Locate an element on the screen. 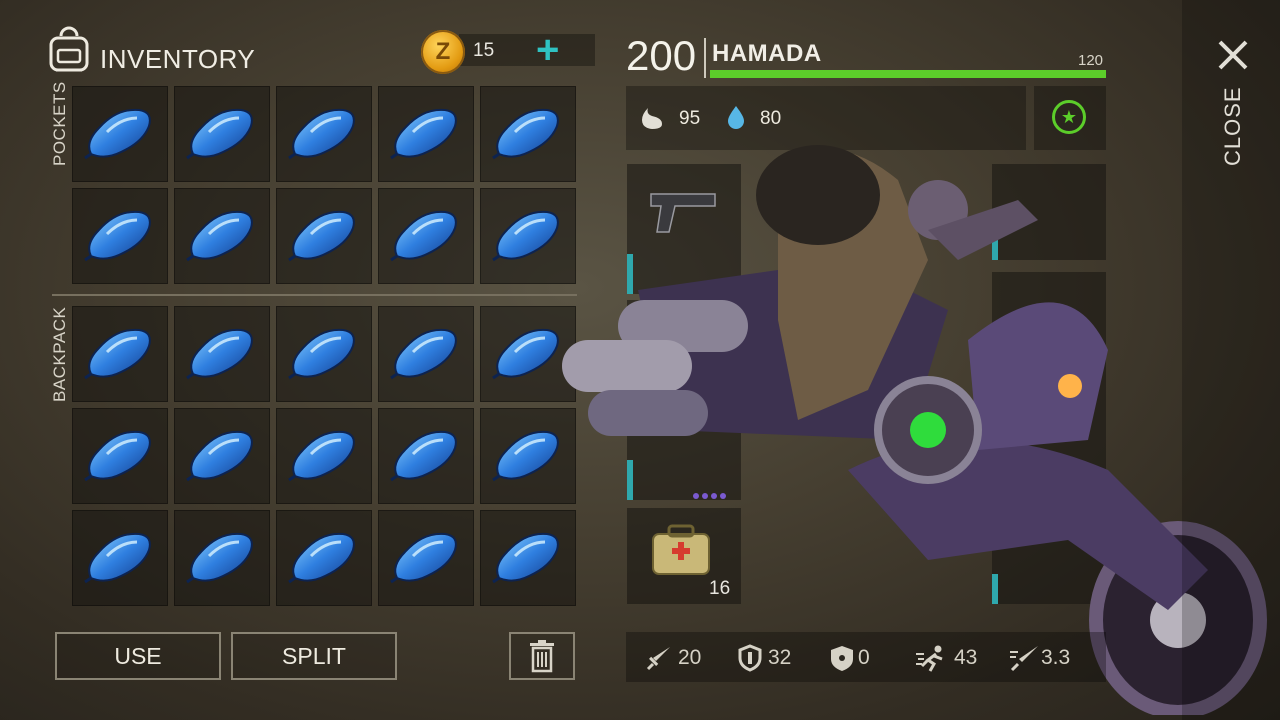 This screenshot has width=1280, height=720. xp-bar is located at coordinates (908, 74).